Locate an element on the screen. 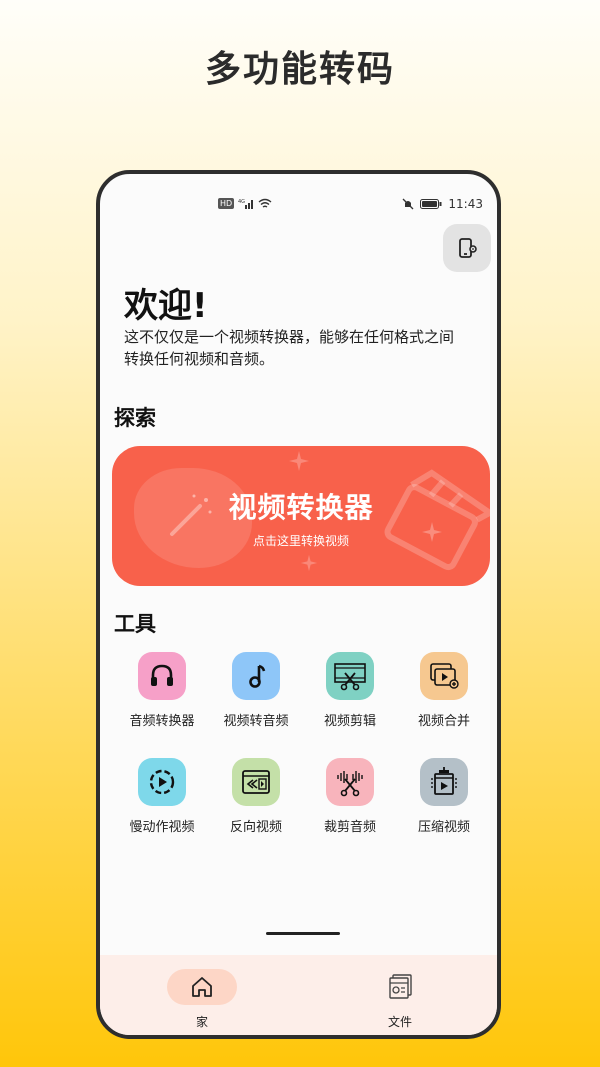 Image resolution: width=600 pixels, height=1067 pixels. audio-cut-icon is located at coordinates (350, 784).